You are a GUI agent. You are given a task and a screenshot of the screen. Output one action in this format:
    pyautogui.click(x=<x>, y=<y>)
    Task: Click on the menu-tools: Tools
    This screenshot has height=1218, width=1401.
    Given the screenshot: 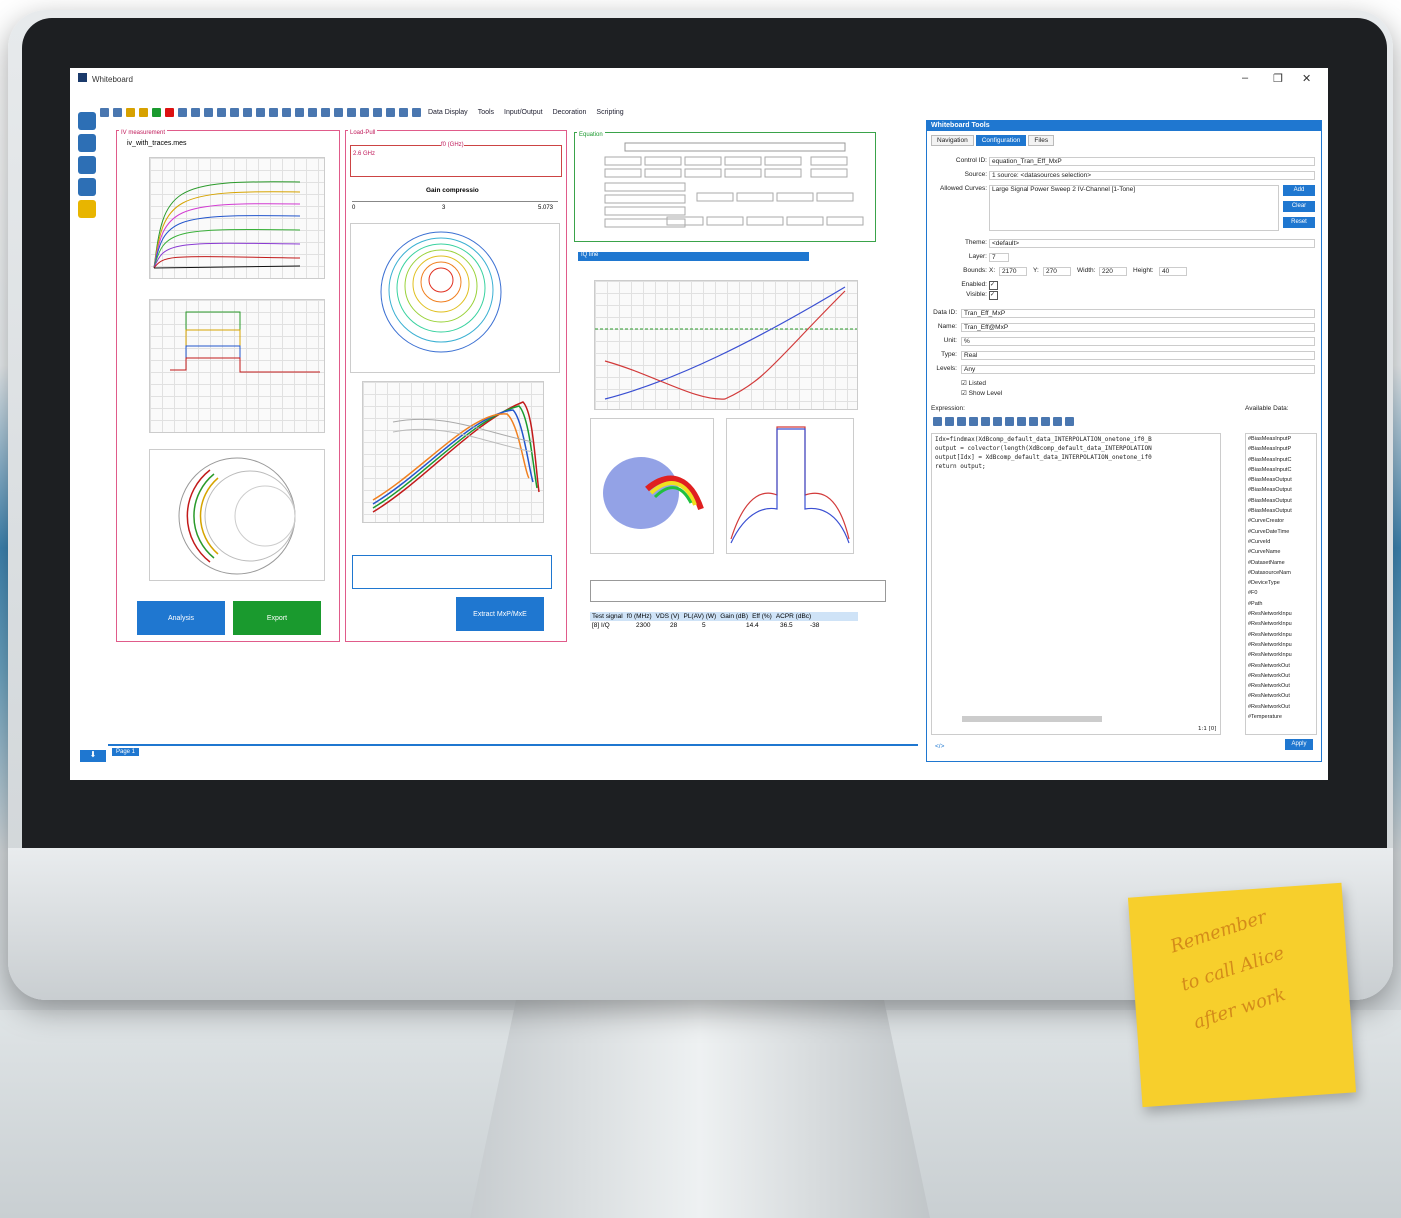 What is the action you would take?
    pyautogui.click(x=486, y=112)
    